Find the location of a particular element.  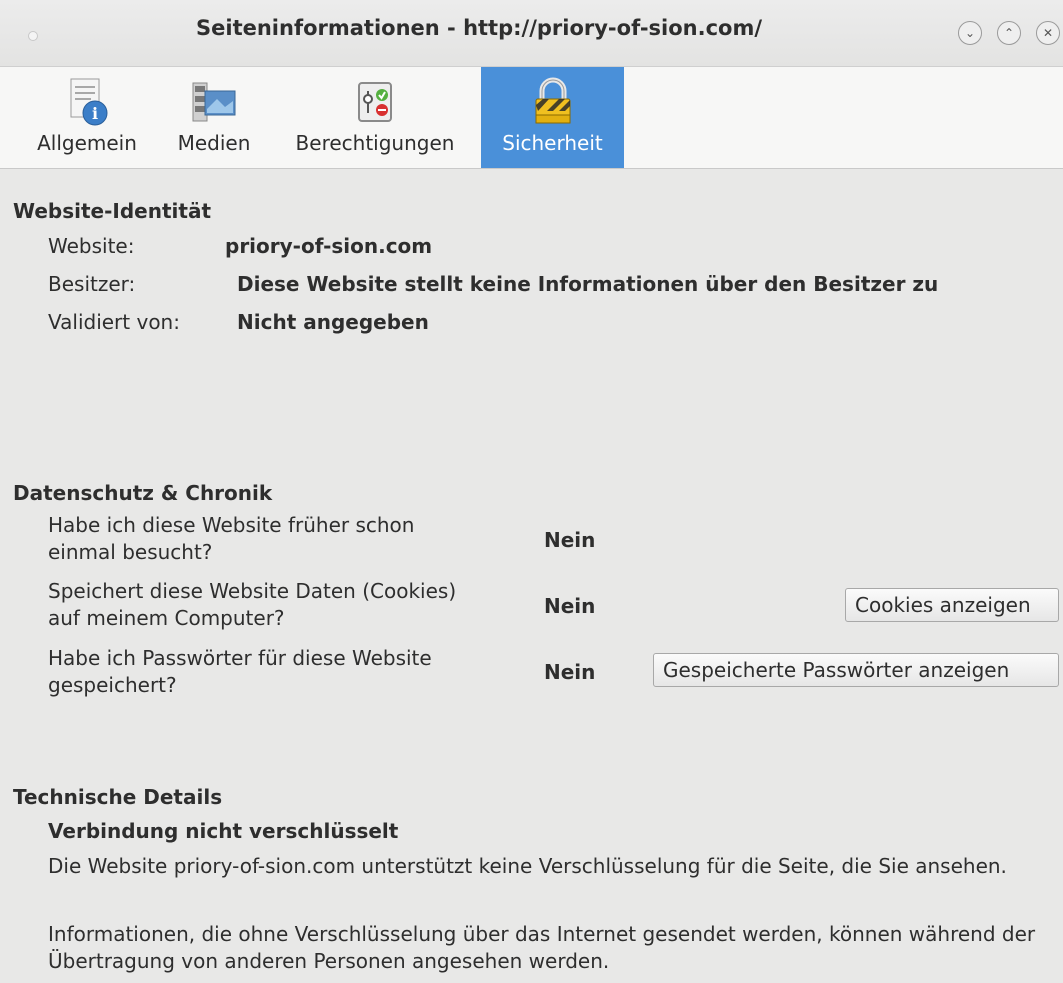

permissions-icon is located at coordinates (375, 102).